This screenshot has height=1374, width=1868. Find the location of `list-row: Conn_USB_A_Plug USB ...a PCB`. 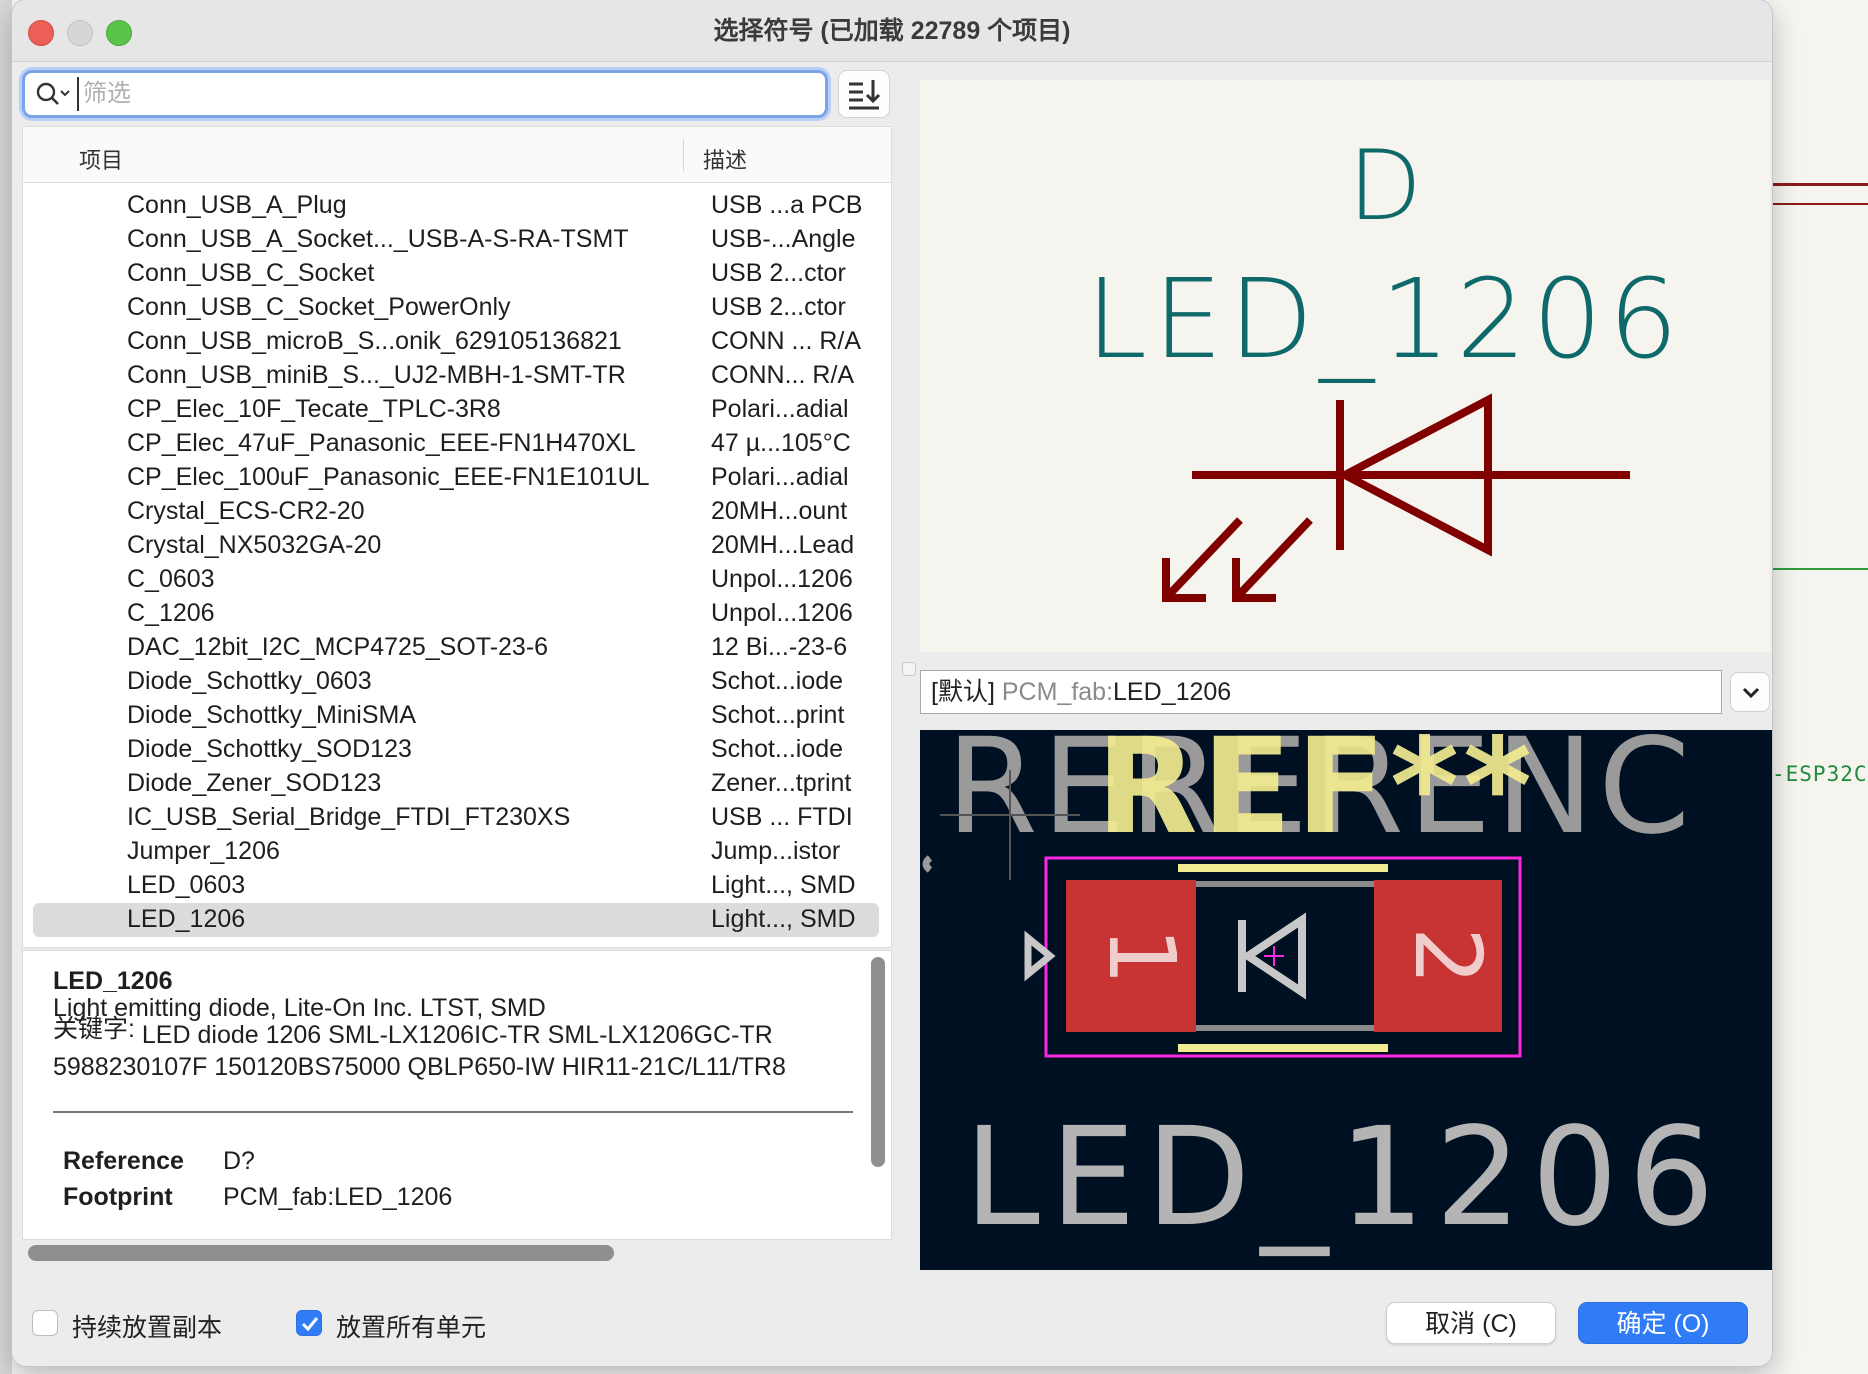

list-row: Conn_USB_A_Plug USB ...a PCB is located at coordinates (456, 206).